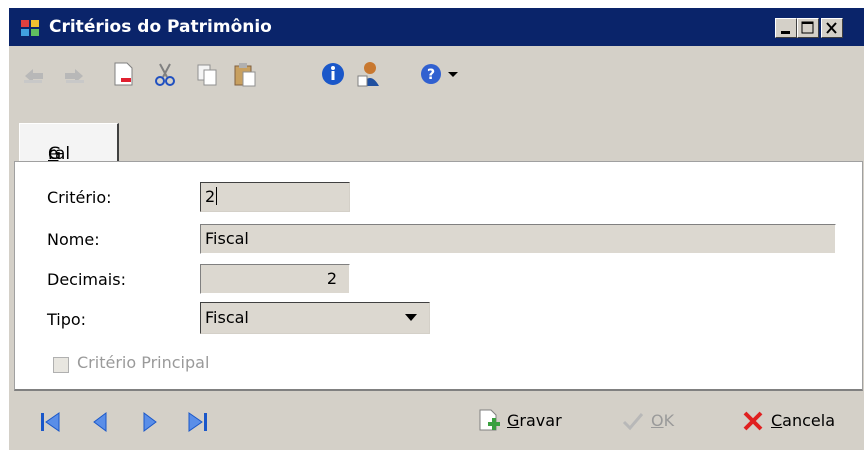 The height and width of the screenshot is (450, 864). Describe the element at coordinates (143, 362) in the screenshot. I see `criterio-principal-label: Critério Principal` at that location.